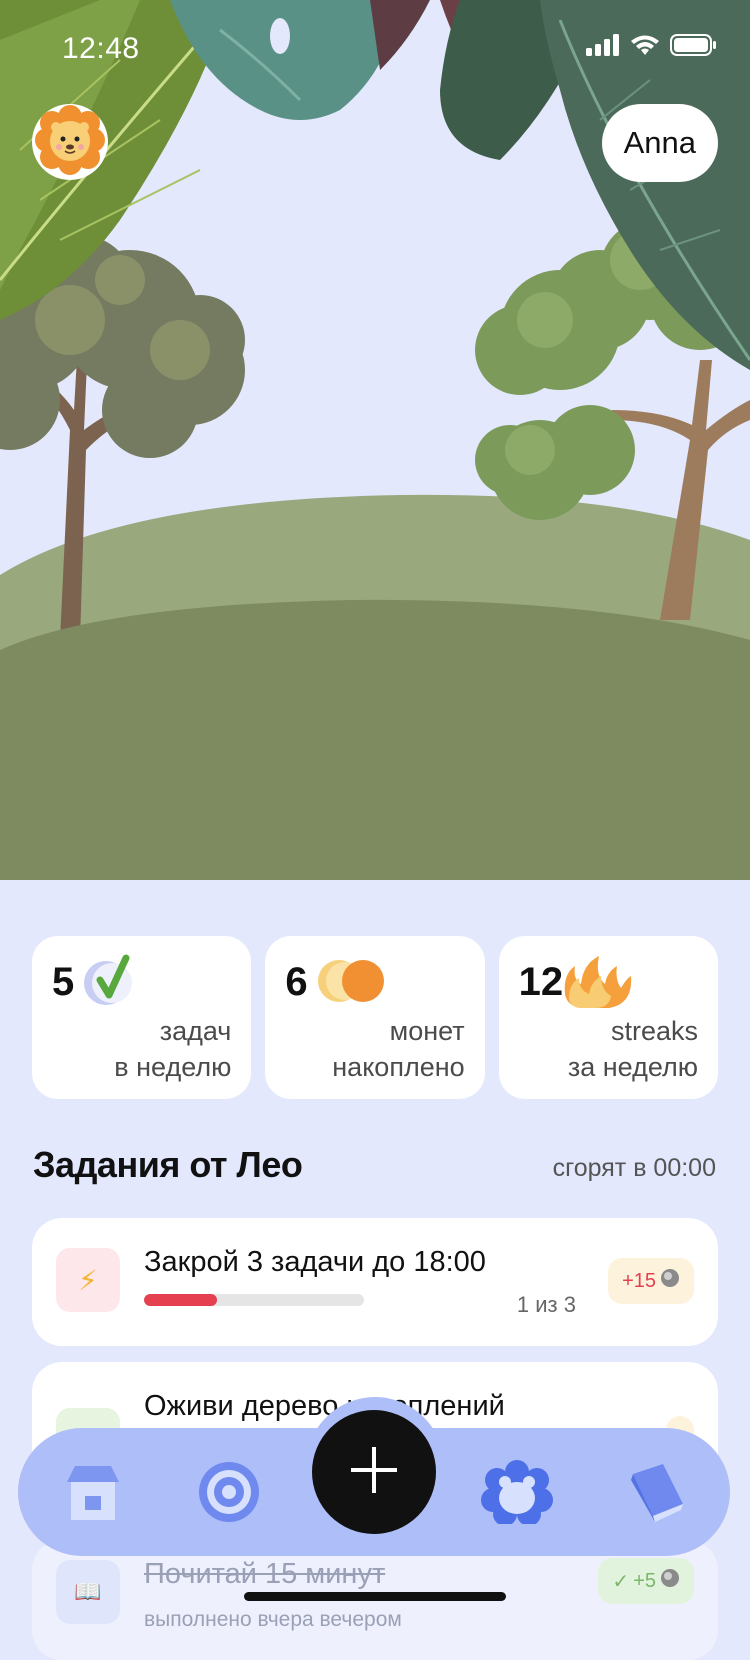  I want to click on battery-icon, so click(693, 47).